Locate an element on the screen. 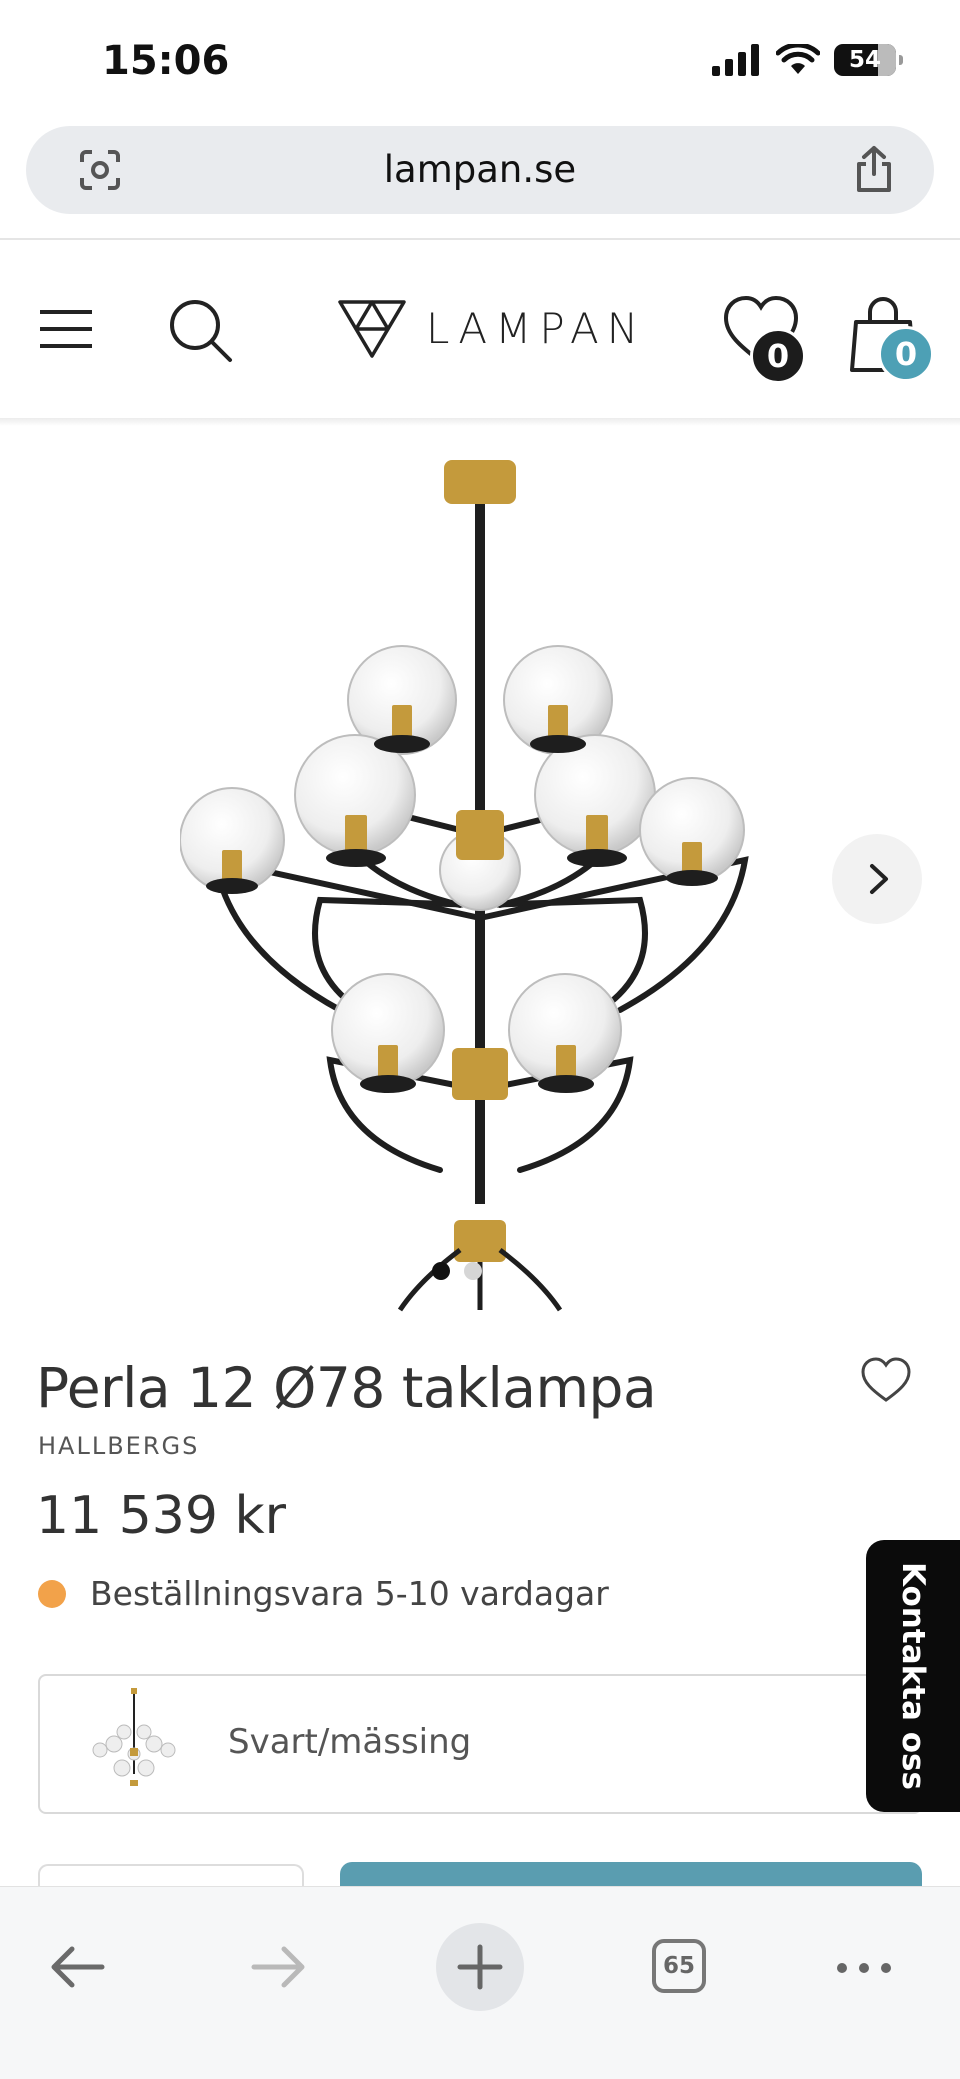 Image resolution: width=960 pixels, height=2079 pixels. url-text: lampan.se is located at coordinates (480, 169).